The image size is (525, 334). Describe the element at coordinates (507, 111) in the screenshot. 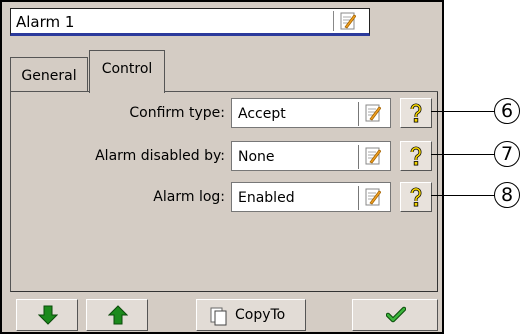

I see `callout-6: 6` at that location.